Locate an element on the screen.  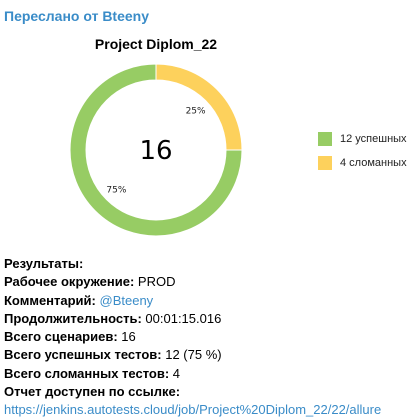
slice-label-broken: 25% is located at coordinates (196, 111).